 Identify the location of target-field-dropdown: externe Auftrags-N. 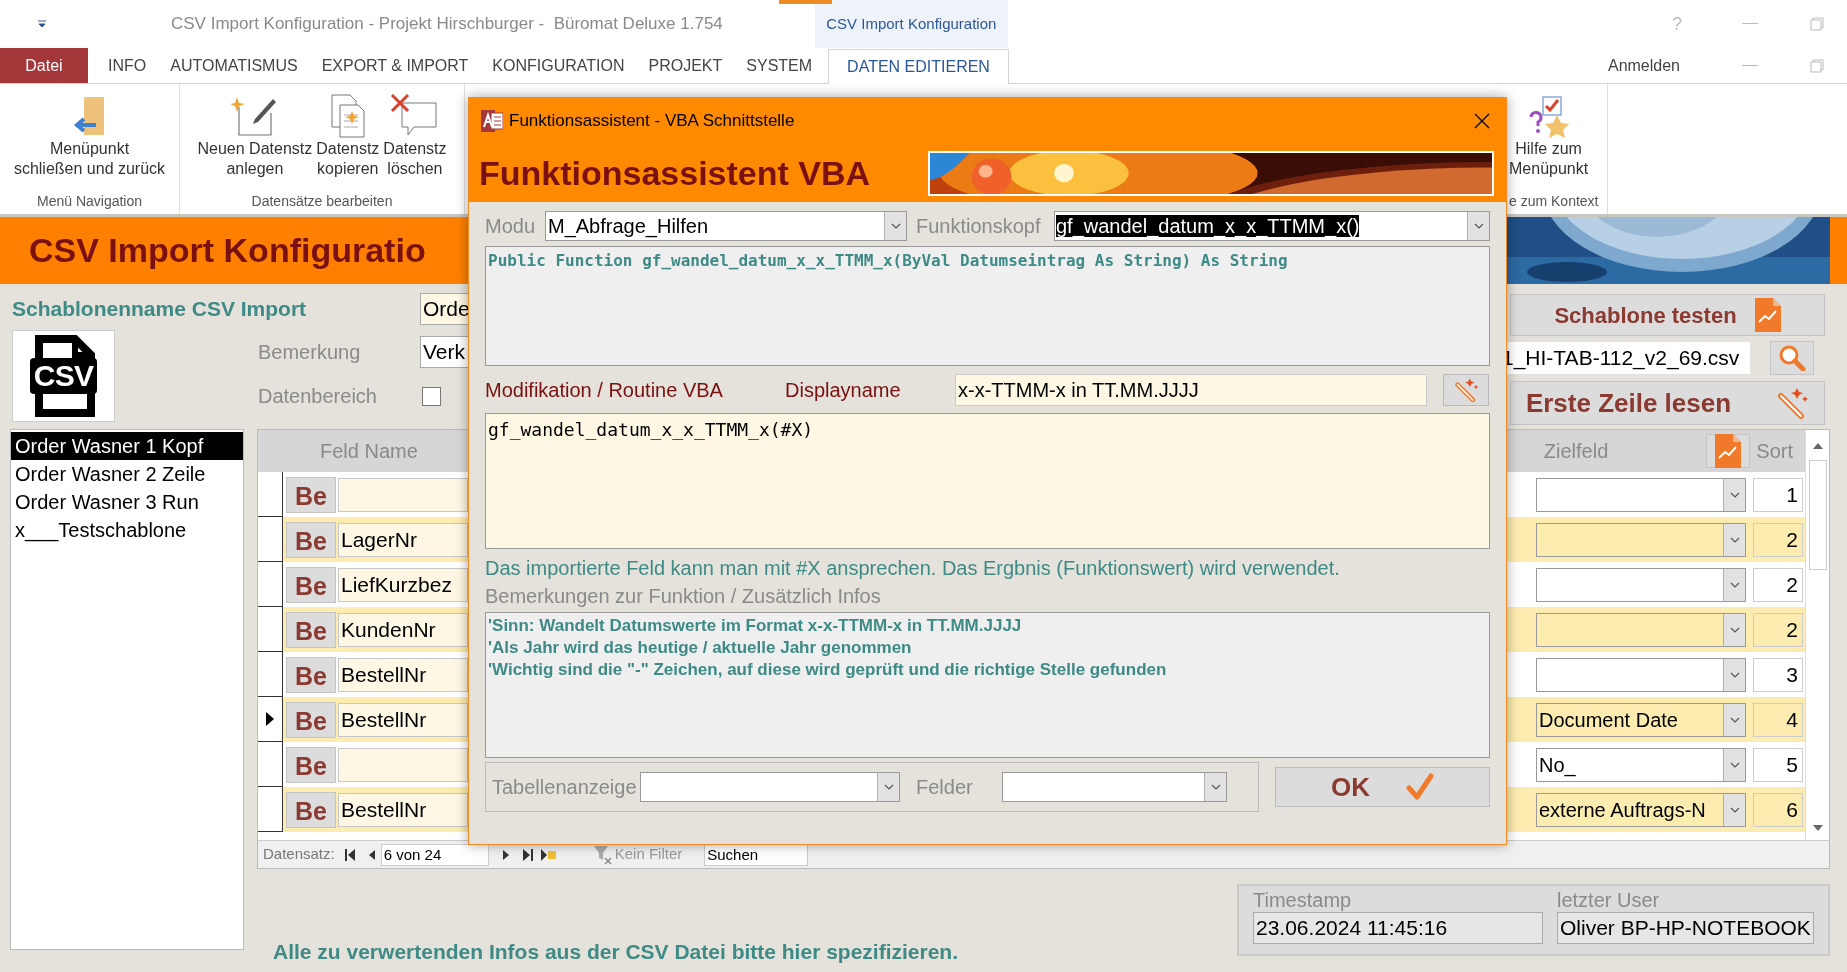
(1641, 809).